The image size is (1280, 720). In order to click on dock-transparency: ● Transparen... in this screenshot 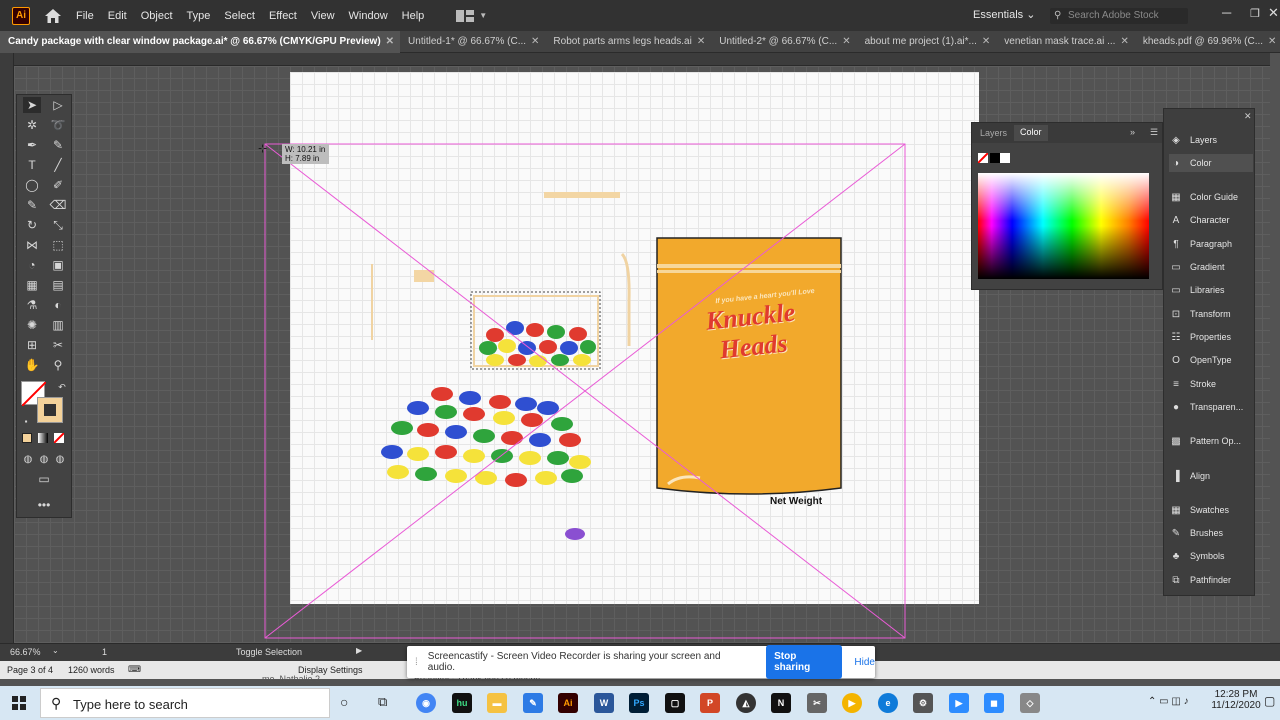, I will do `click(1211, 407)`.